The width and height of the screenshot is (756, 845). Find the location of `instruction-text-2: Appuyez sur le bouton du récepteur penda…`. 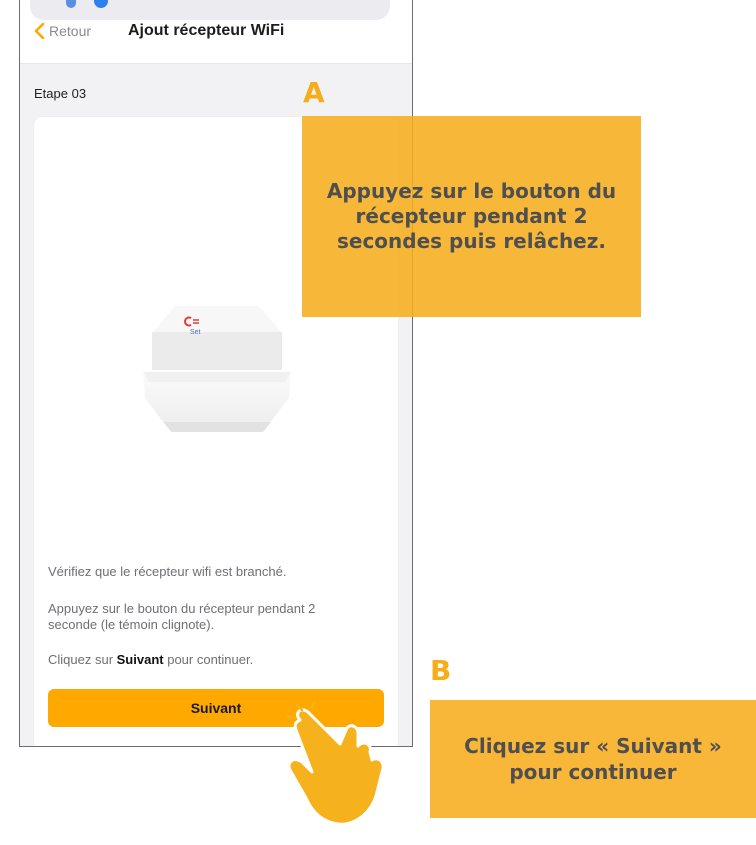

instruction-text-2: Appuyez sur le bouton du récepteur penda… is located at coordinates (182, 616).